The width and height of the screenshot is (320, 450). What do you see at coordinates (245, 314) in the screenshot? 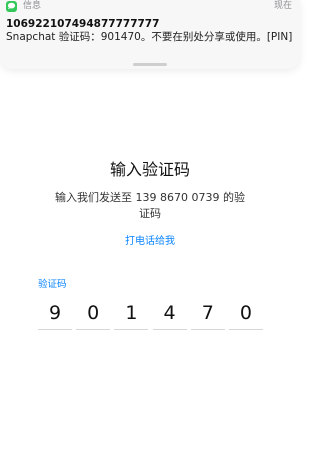
I see `code-digit-6: 0` at bounding box center [245, 314].